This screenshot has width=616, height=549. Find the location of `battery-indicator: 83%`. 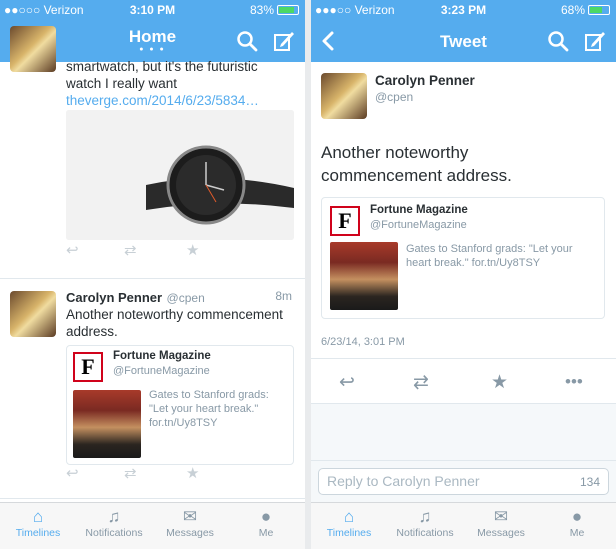

battery-indicator: 83% is located at coordinates (274, 10).